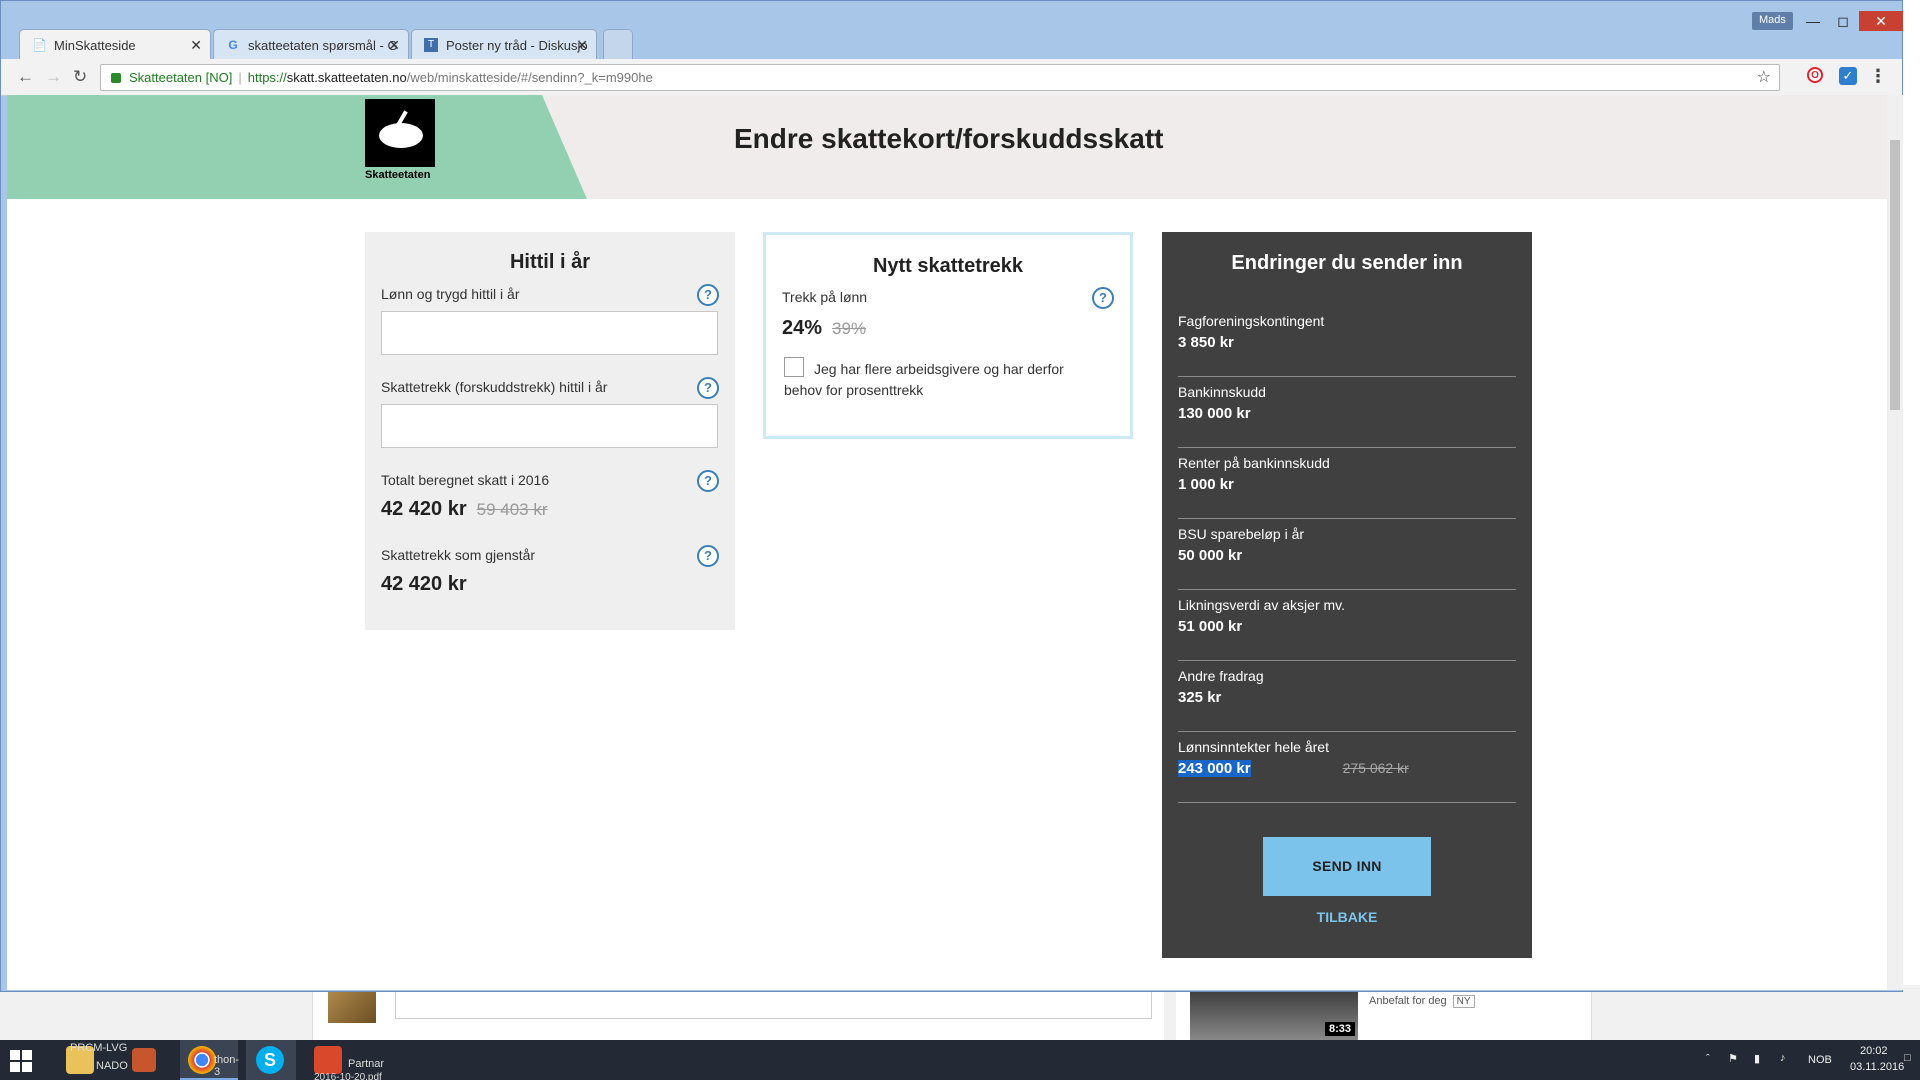  What do you see at coordinates (1340, 1029) in the screenshot?
I see `video-duration: 8:33` at bounding box center [1340, 1029].